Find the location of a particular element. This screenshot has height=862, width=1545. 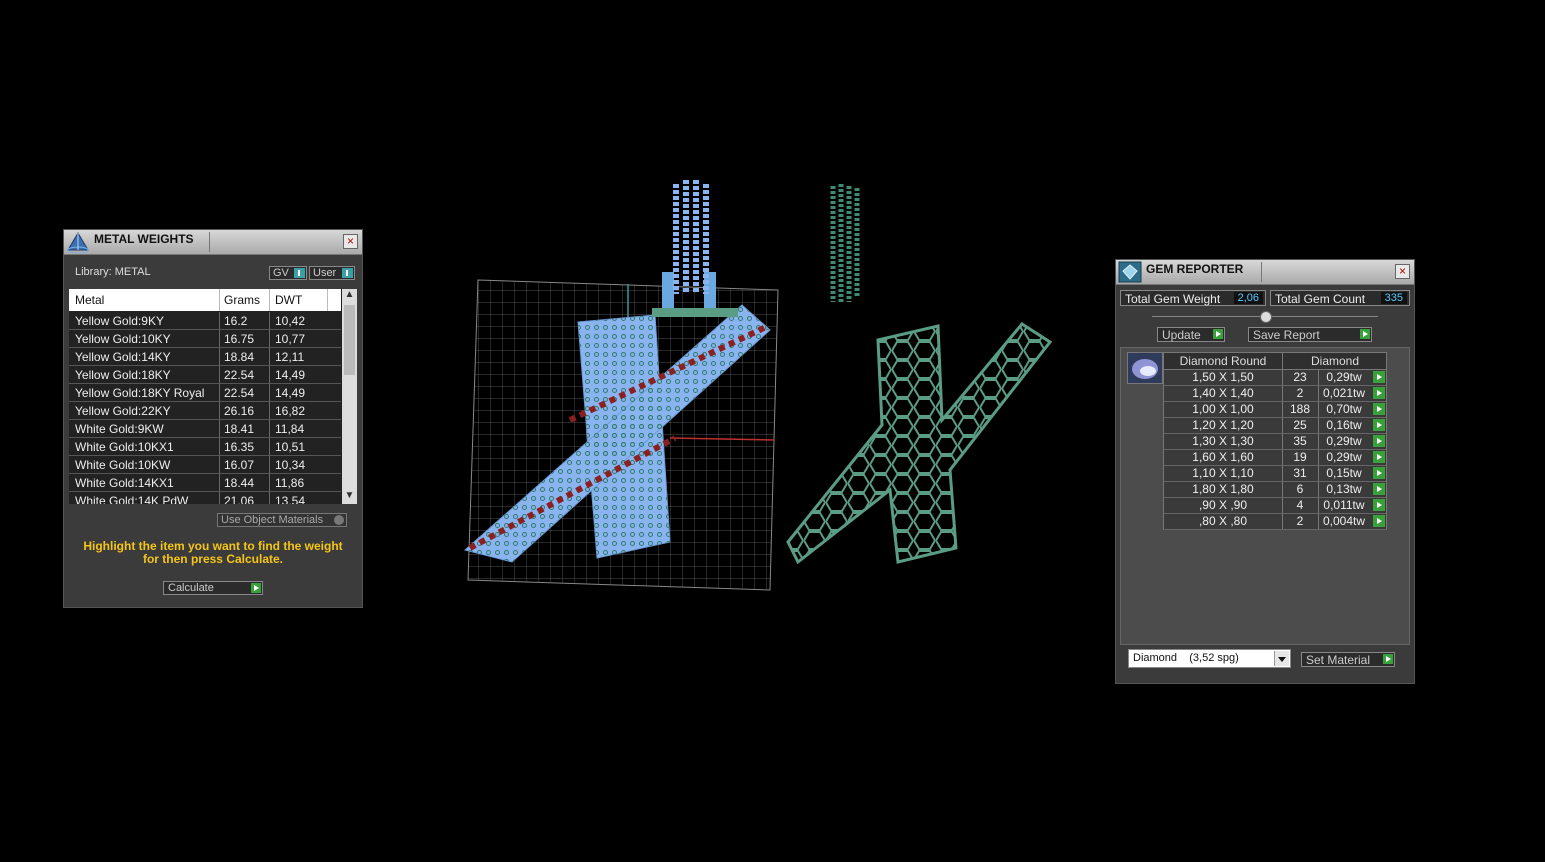

gem-size: 1,20 X 1,20 is located at coordinates (1223, 425).